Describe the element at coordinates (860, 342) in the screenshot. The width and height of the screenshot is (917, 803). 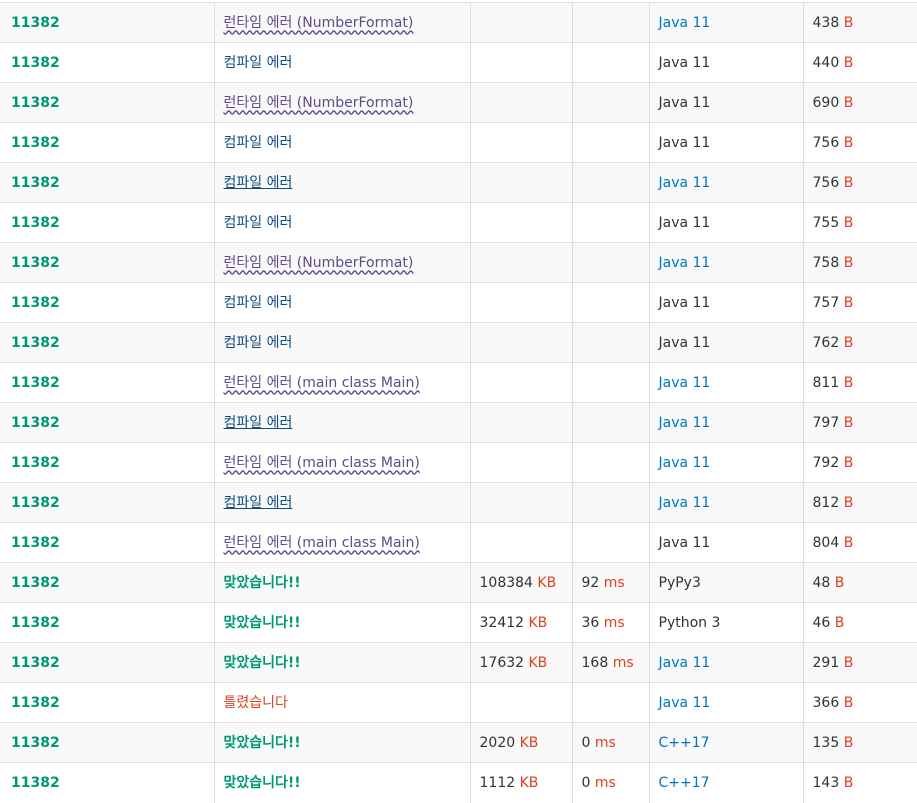
I see `code-length-cell: 762 B` at that location.